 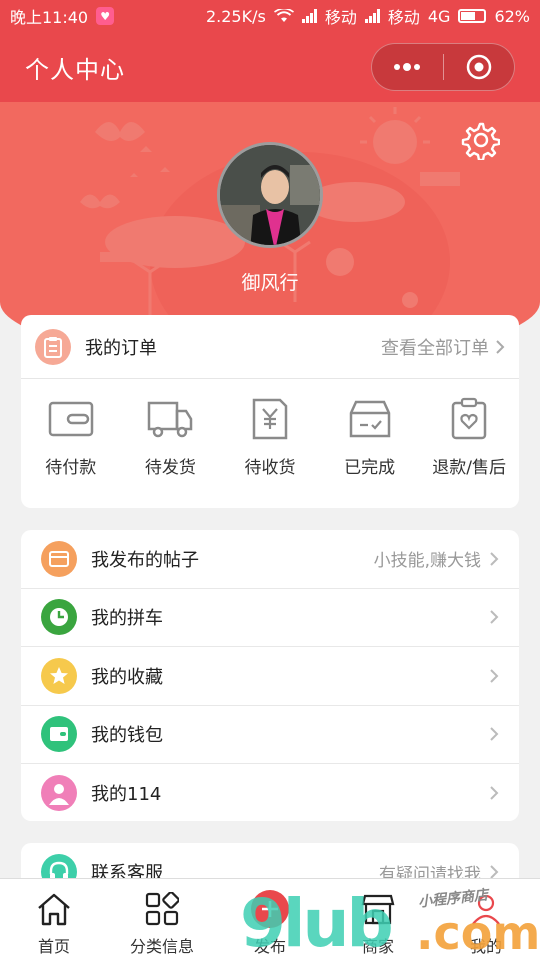 I want to click on tab-publish: 发布, so click(x=270, y=919).